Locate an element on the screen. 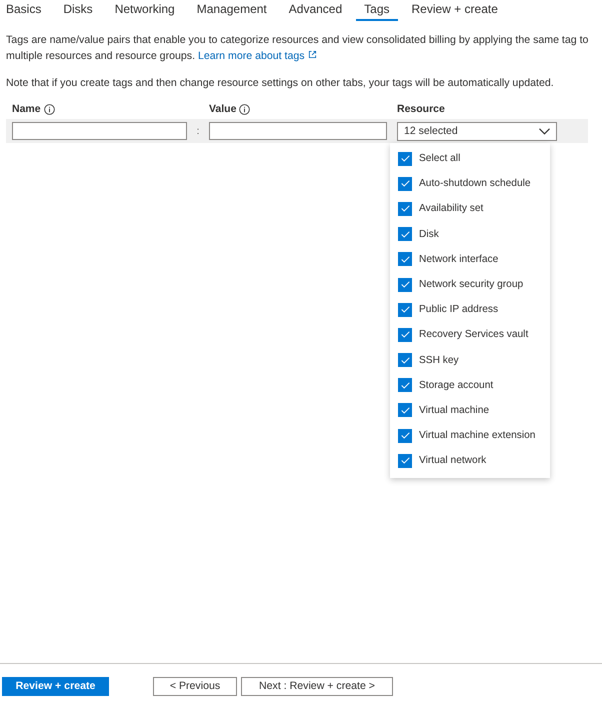  next-button: Next : Review + create > is located at coordinates (317, 686).